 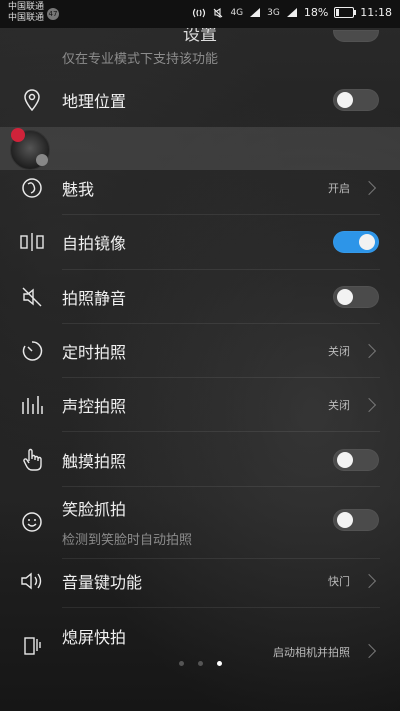 What do you see at coordinates (219, 663) in the screenshot?
I see `page-dot-active` at bounding box center [219, 663].